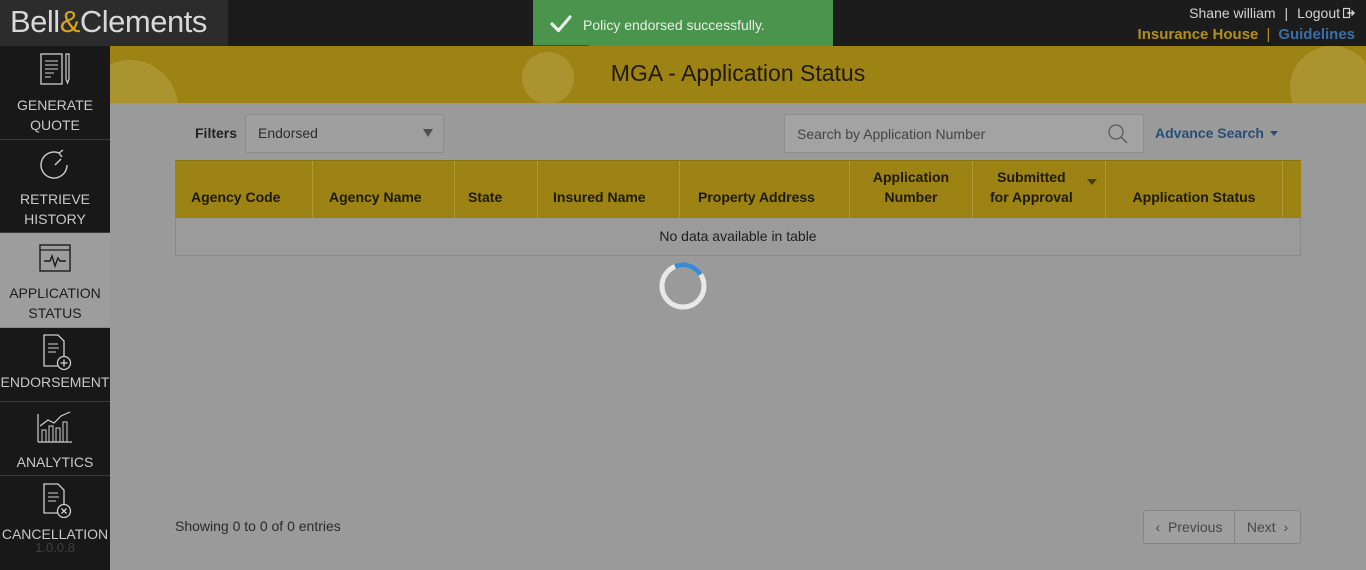 The width and height of the screenshot is (1366, 570). Describe the element at coordinates (756, 197) in the screenshot. I see `column-label: Property Address` at that location.